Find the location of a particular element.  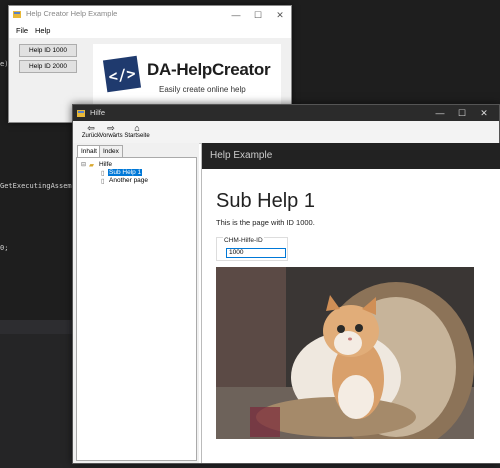

home-label: Startseite is located at coordinates (137, 136).